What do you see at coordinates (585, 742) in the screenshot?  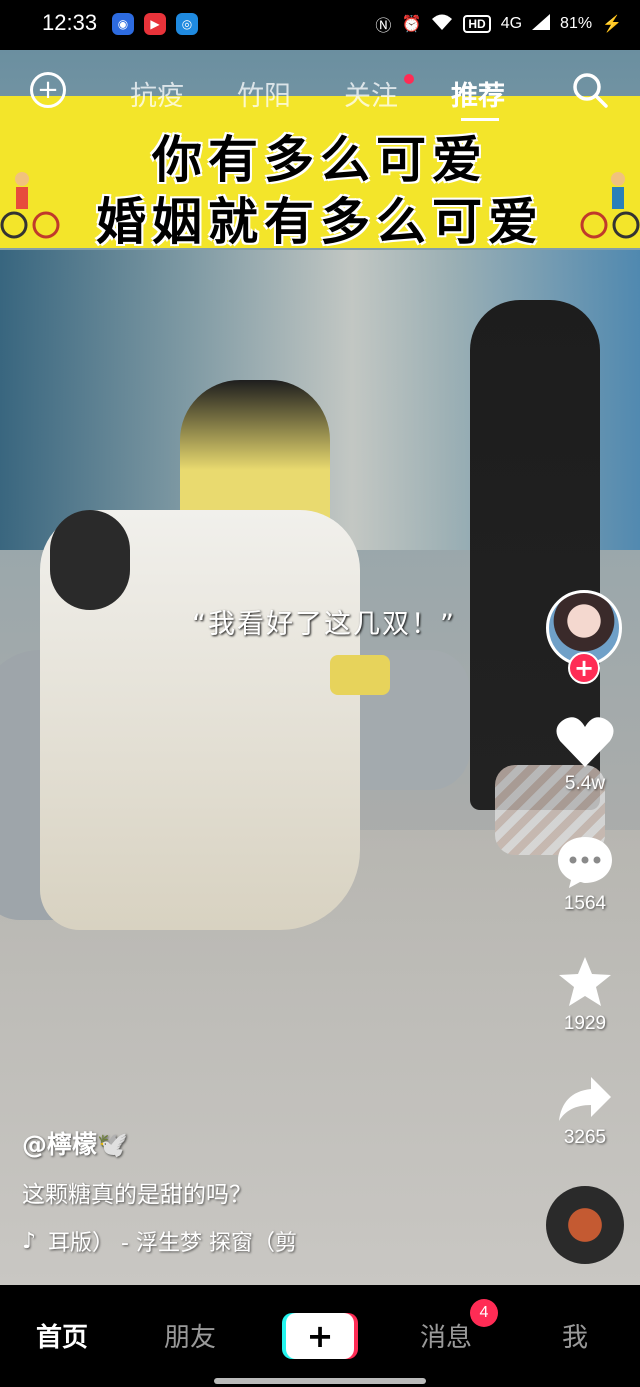 I see `heart-icon` at bounding box center [585, 742].